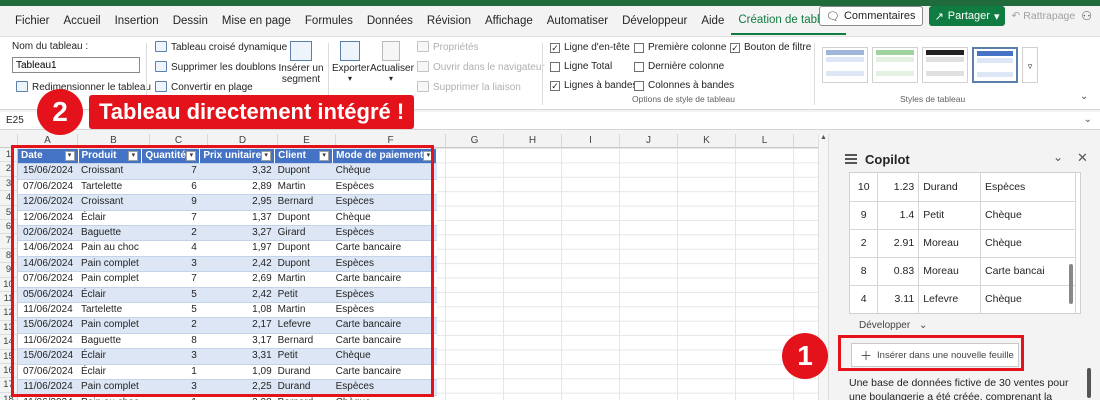  Describe the element at coordinates (581, 66) in the screenshot. I see `total-row-checkbox: Ligne Total` at that location.